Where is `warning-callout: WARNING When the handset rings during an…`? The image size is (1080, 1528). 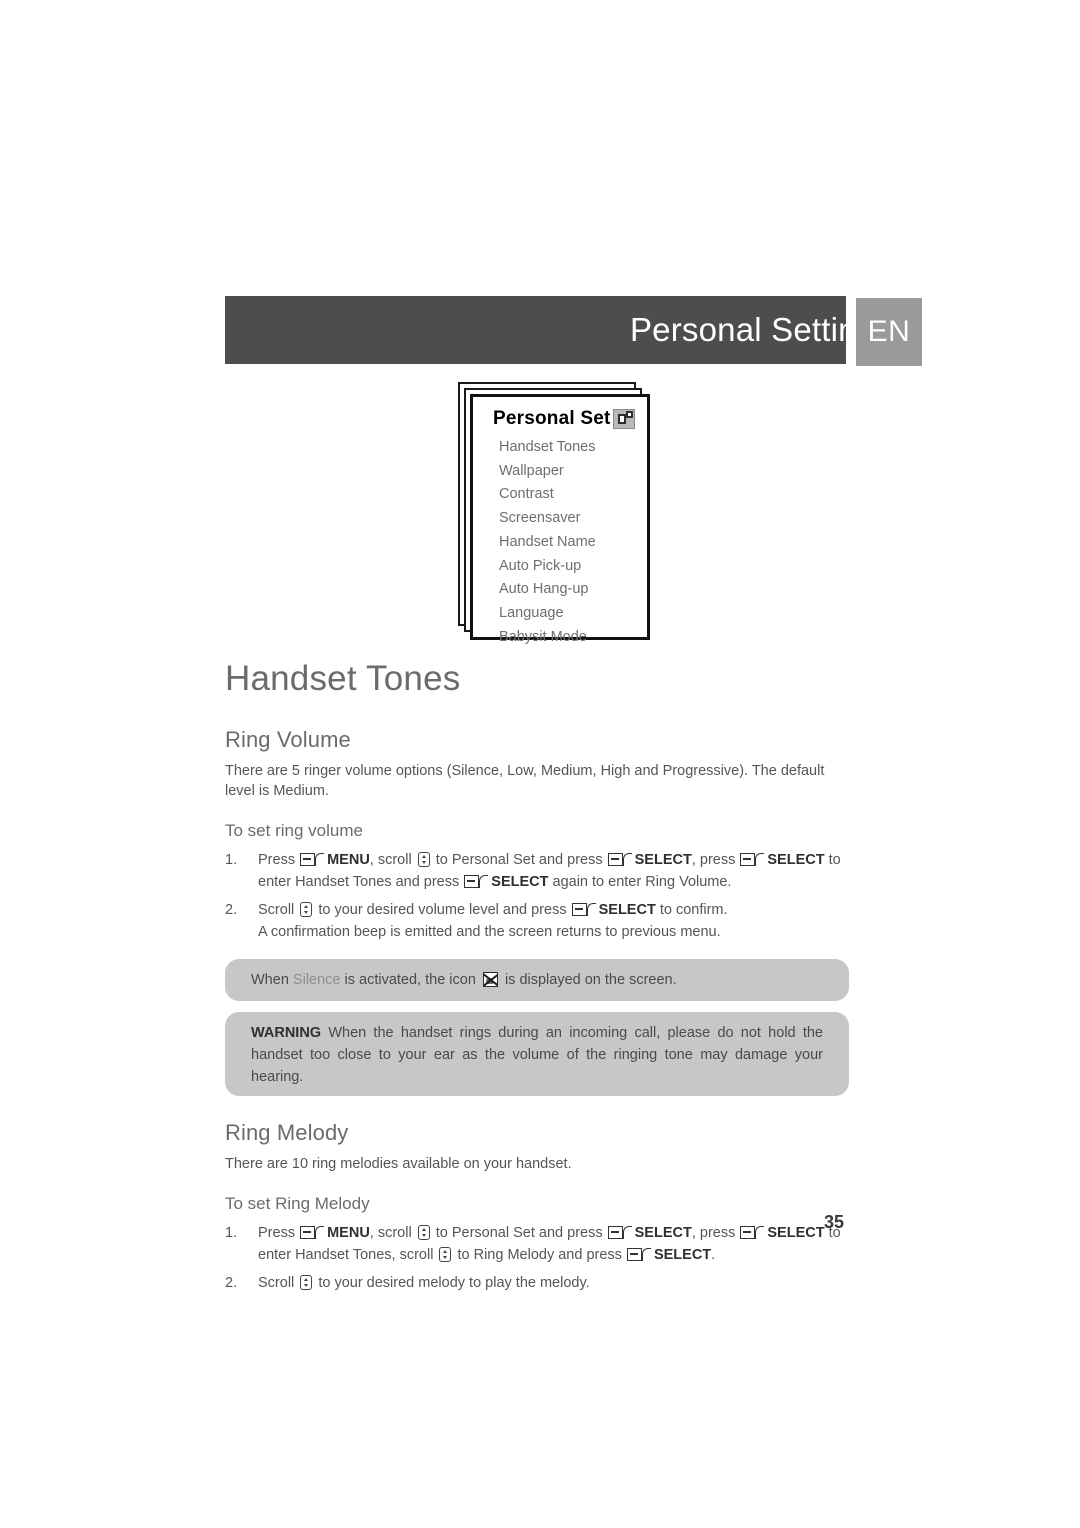 warning-callout: WARNING When the handset rings during an… is located at coordinates (537, 1054).